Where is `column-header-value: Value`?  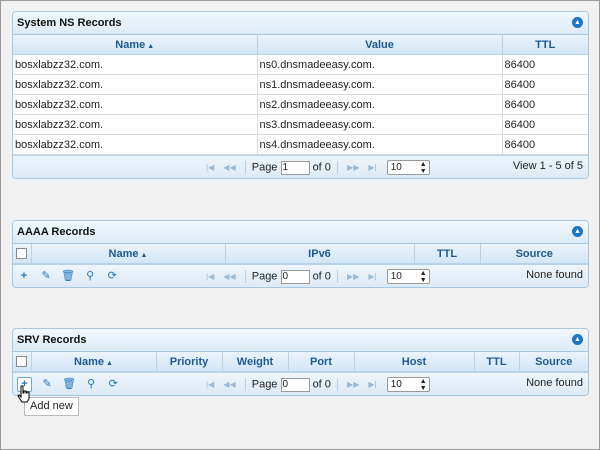 column-header-value: Value is located at coordinates (380, 45).